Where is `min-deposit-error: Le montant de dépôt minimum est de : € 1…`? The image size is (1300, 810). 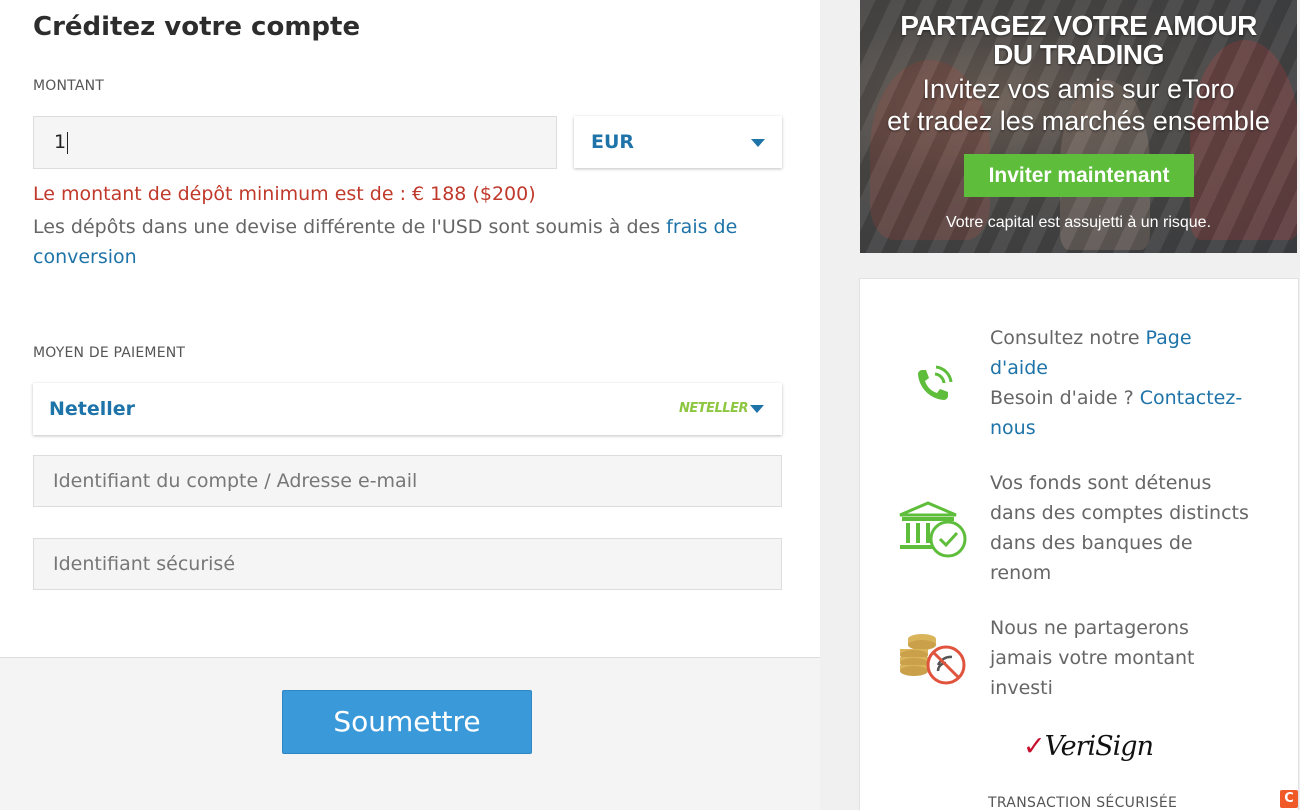
min-deposit-error: Le montant de dépôt minimum est de : € 1… is located at coordinates (284, 194).